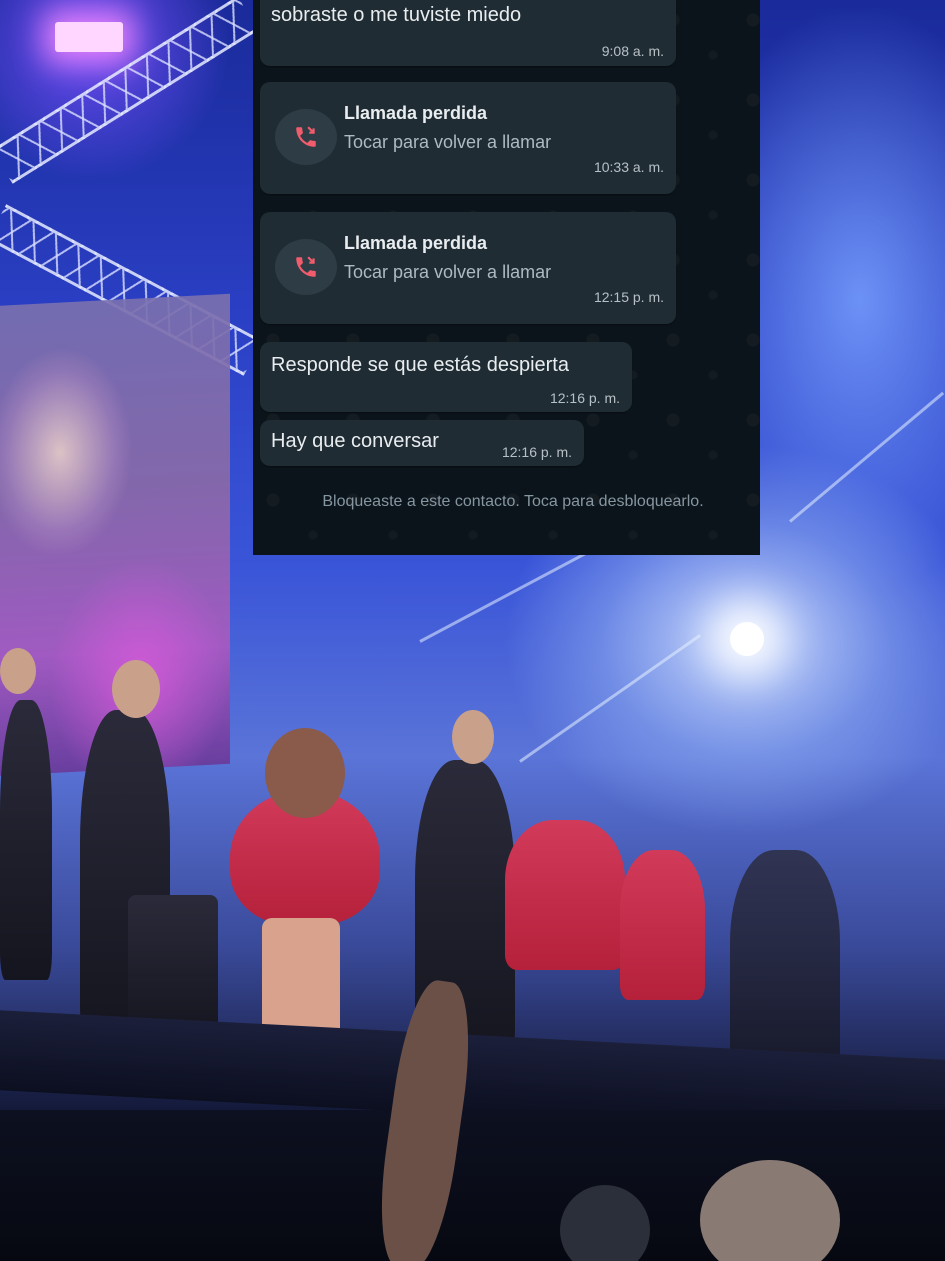  What do you see at coordinates (305, 773) in the screenshot?
I see `dancer-hair` at bounding box center [305, 773].